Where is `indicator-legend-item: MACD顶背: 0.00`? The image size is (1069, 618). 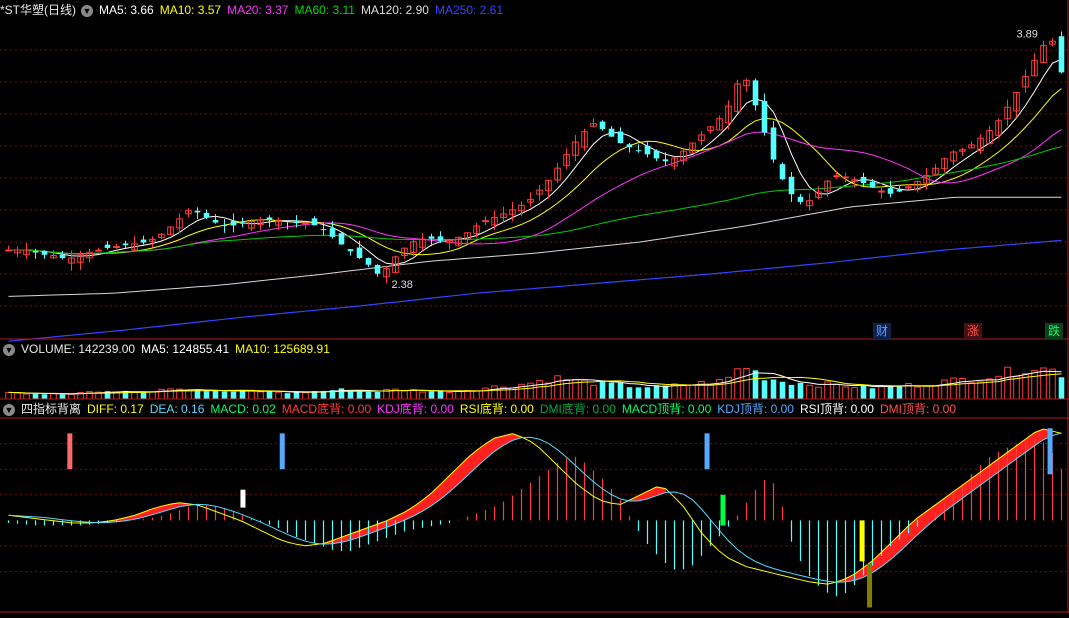 indicator-legend-item: MACD顶背: 0.00 is located at coordinates (666, 409).